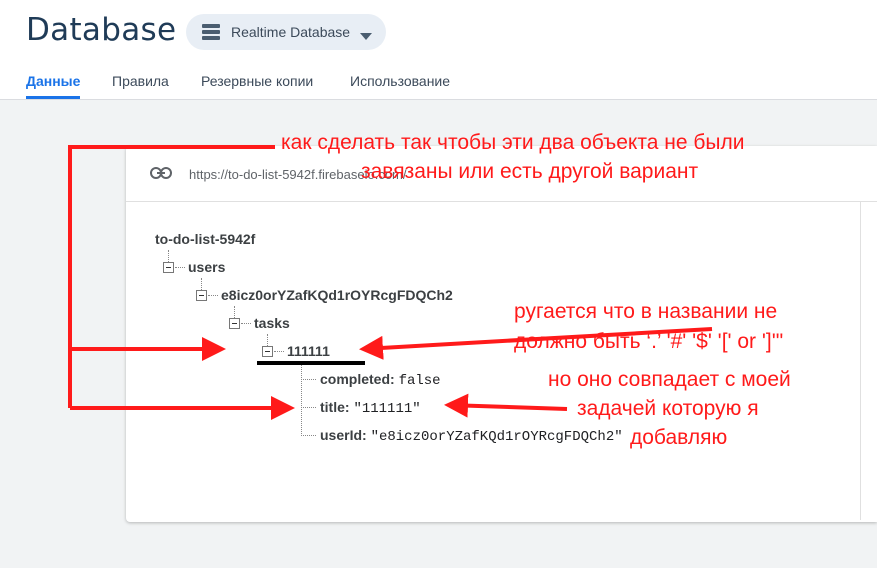 The width and height of the screenshot is (877, 568). I want to click on annotation-bottom-line2: задачей которую я, so click(668, 408).